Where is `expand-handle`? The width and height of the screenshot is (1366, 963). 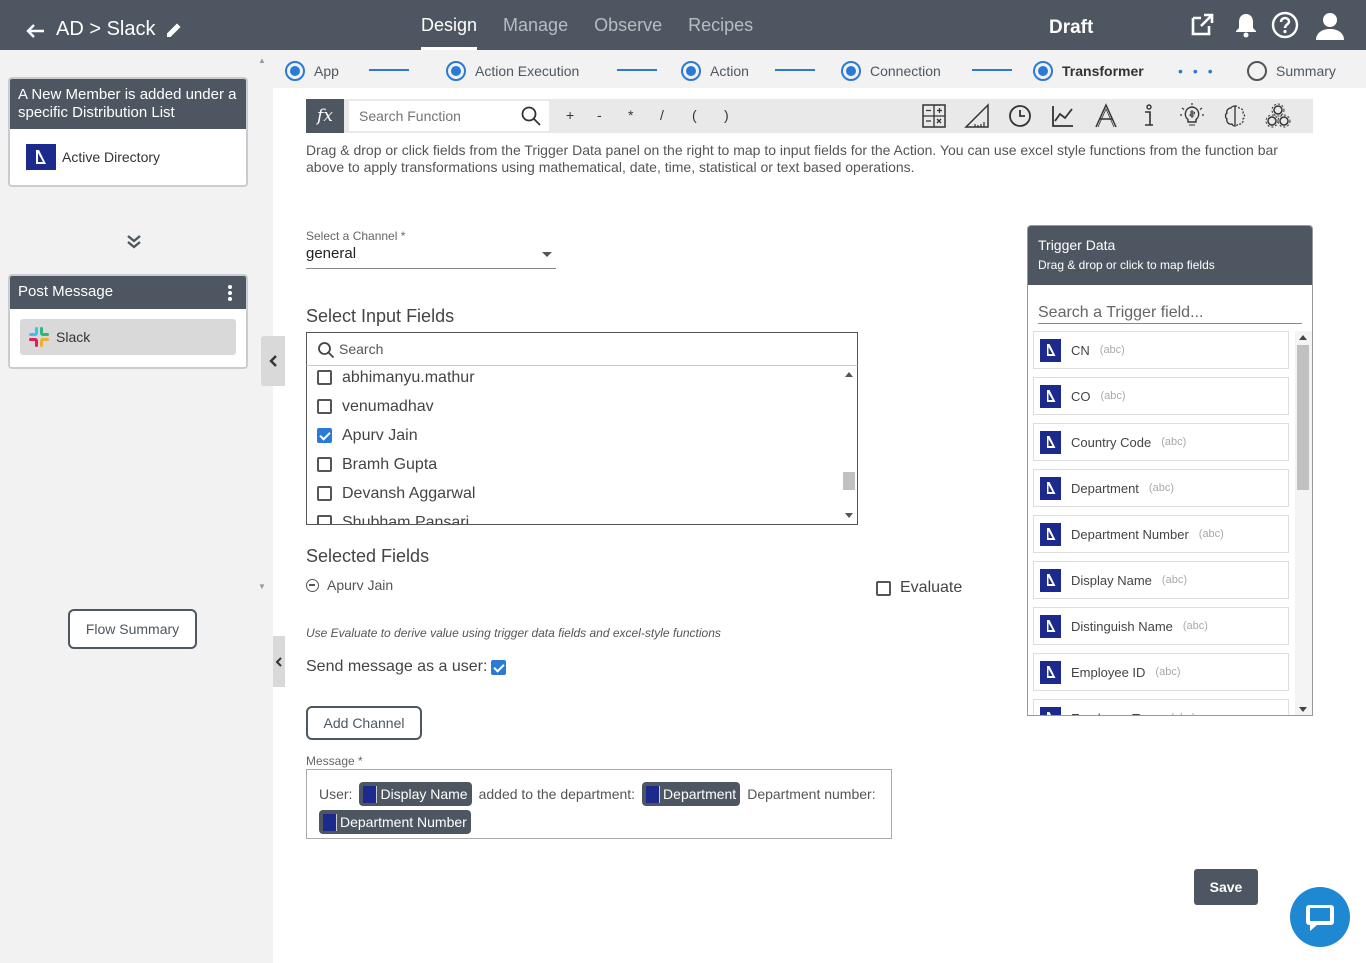
expand-handle is located at coordinates (279, 661).